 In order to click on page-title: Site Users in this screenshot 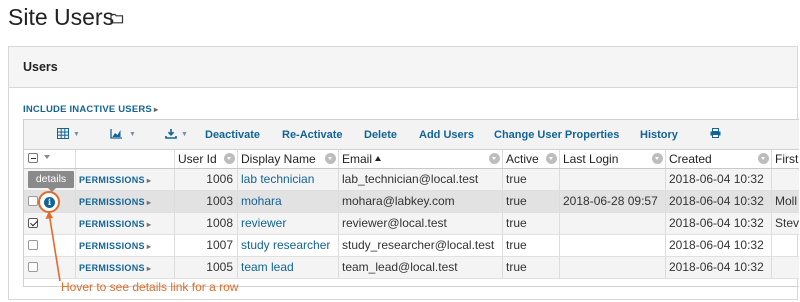, I will do `click(61, 17)`.